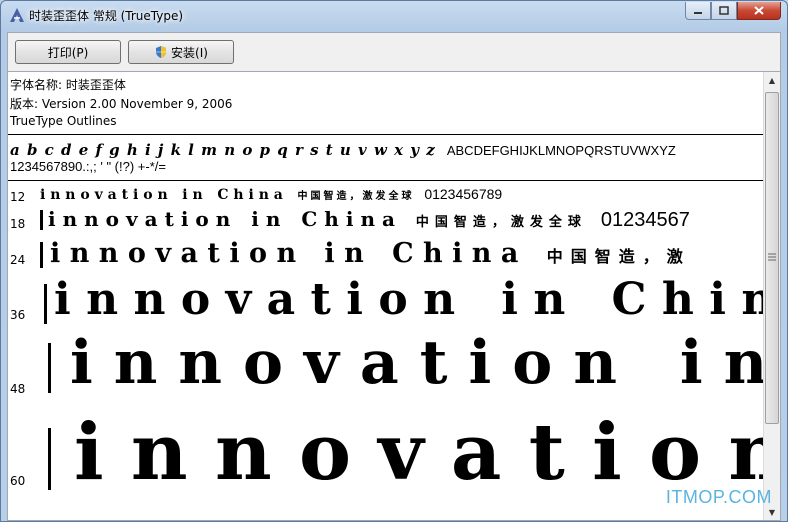 The width and height of the screenshot is (788, 522). I want to click on watermark-logo: ITMOP.COM, so click(718, 497).